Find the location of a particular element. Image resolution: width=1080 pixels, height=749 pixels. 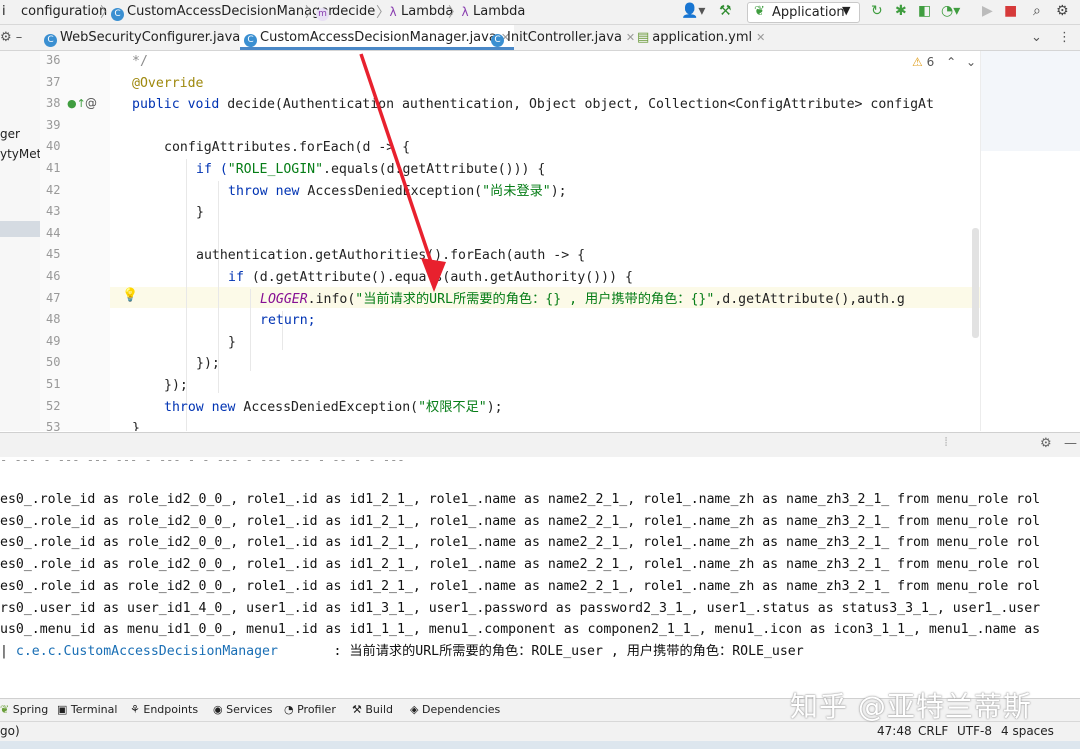

code-line: */ is located at coordinates (140, 61).